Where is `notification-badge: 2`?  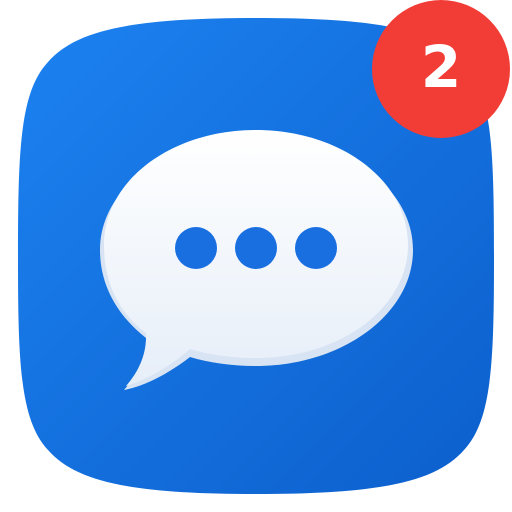
notification-badge: 2 is located at coordinates (441, 69).